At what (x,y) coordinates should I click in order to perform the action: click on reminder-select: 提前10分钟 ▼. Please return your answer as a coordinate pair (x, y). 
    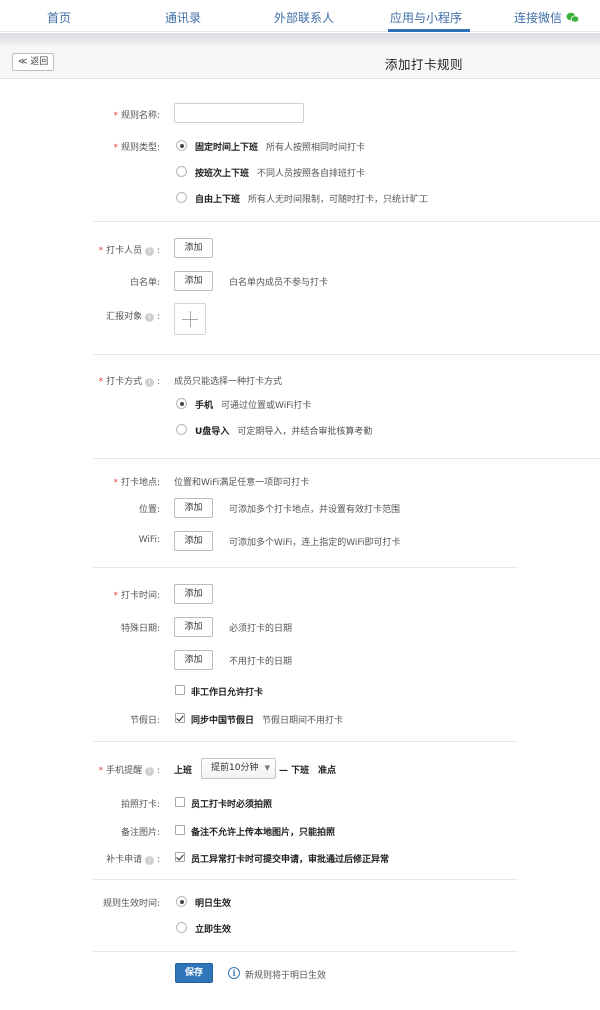
    Looking at the image, I should click on (238, 768).